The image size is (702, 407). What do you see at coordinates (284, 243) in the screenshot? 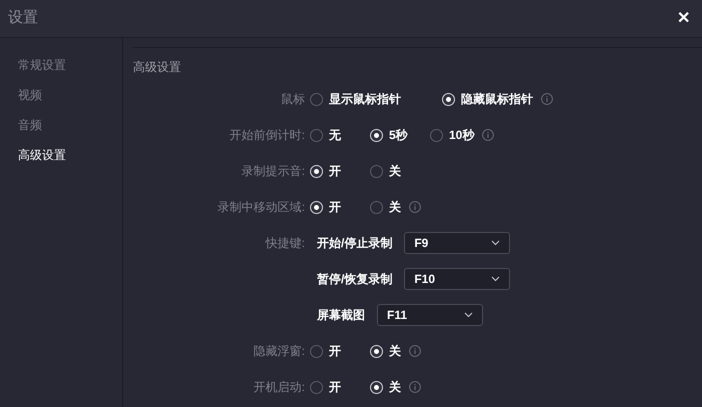
I see `setting-label: 快捷键:` at bounding box center [284, 243].